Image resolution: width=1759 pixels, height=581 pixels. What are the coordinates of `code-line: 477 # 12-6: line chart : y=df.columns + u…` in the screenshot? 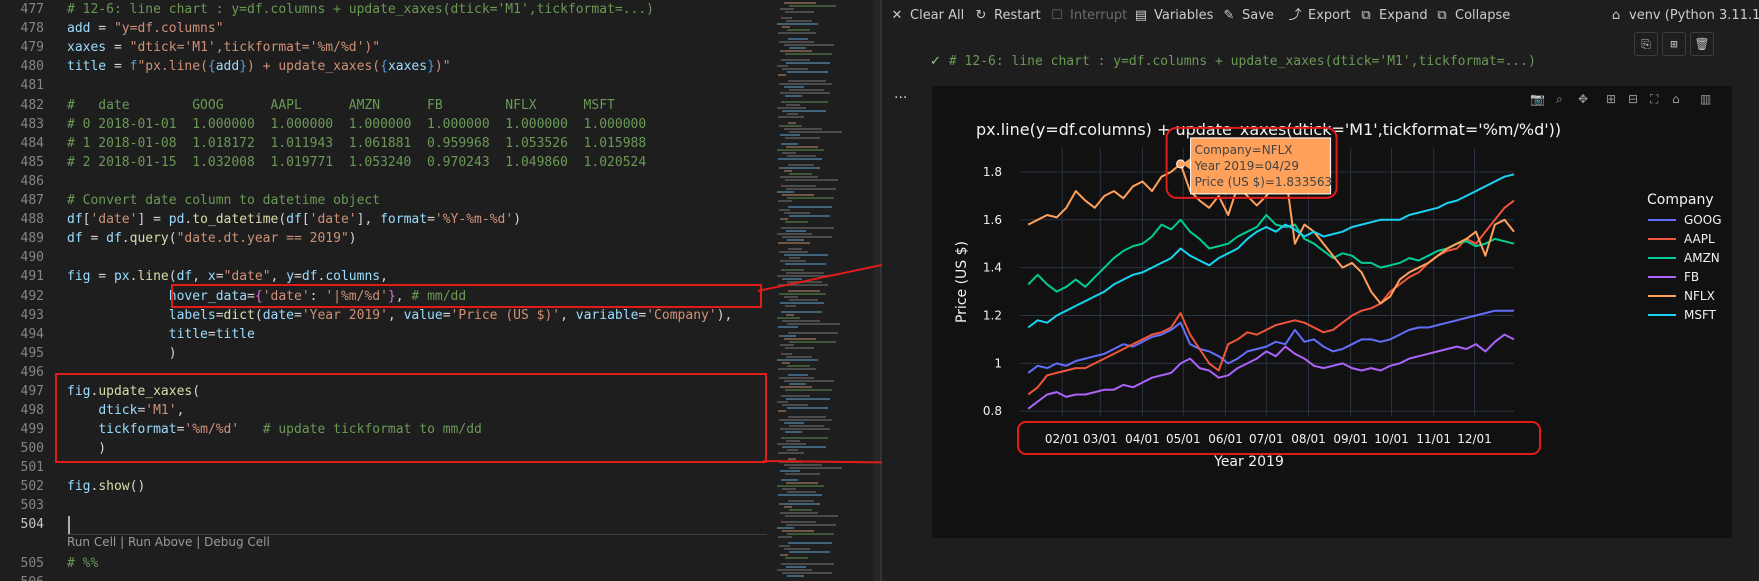 It's located at (384, 9).